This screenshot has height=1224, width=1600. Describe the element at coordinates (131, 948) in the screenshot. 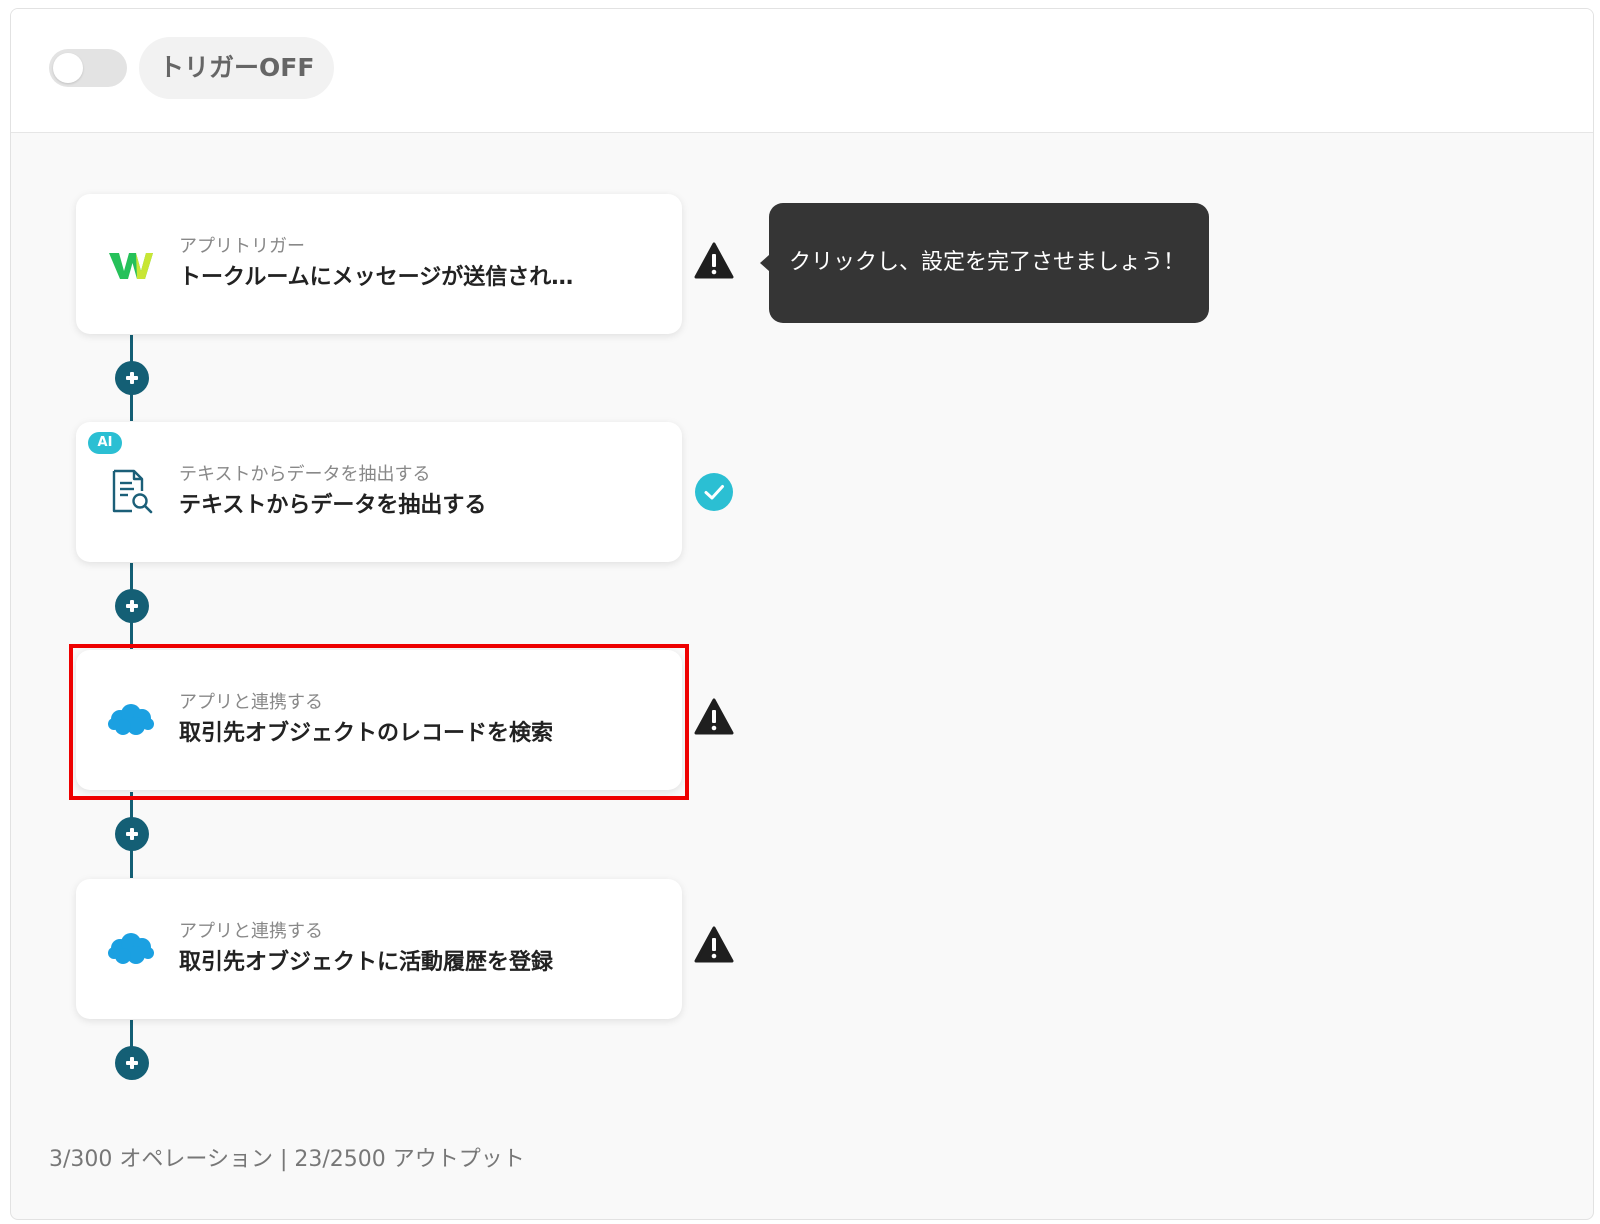

I see `salesforce-cloud-icon` at that location.